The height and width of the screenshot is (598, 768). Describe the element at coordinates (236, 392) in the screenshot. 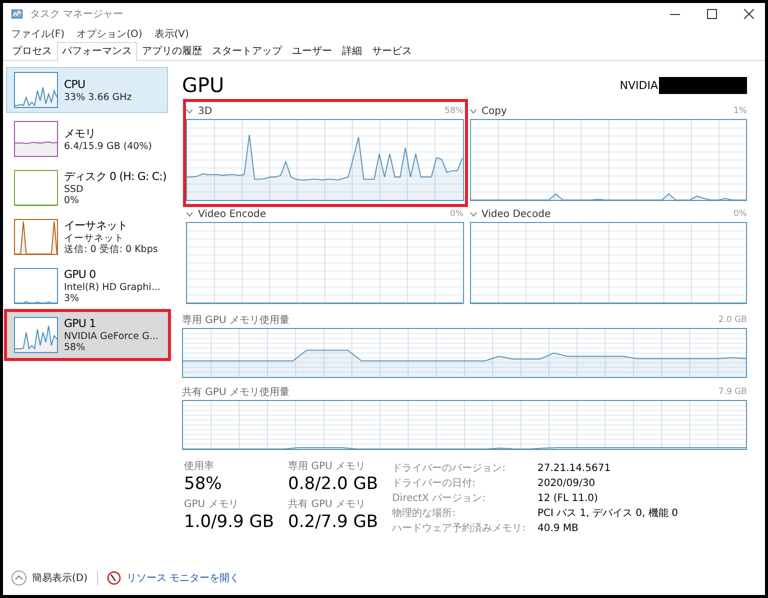

I see `graph-label: 共有 GPU メモリ使用量` at that location.